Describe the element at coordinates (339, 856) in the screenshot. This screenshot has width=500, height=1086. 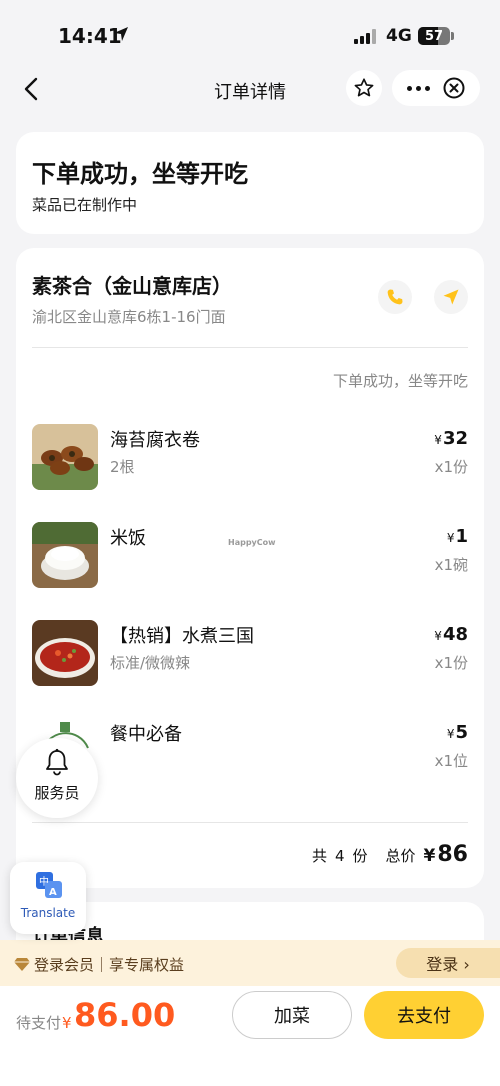
I see `item-count: 4` at that location.